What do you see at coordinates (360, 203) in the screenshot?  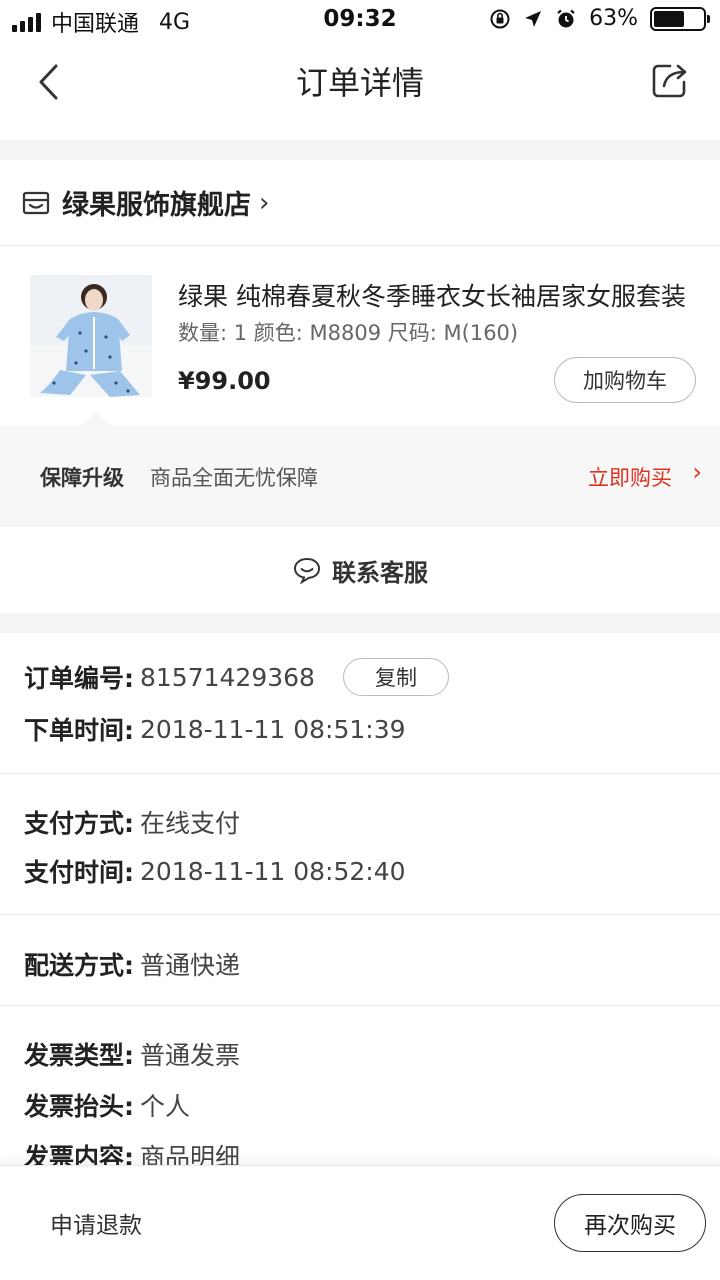 I see `shop-row: 绿果服饰旗舰店 ›` at bounding box center [360, 203].